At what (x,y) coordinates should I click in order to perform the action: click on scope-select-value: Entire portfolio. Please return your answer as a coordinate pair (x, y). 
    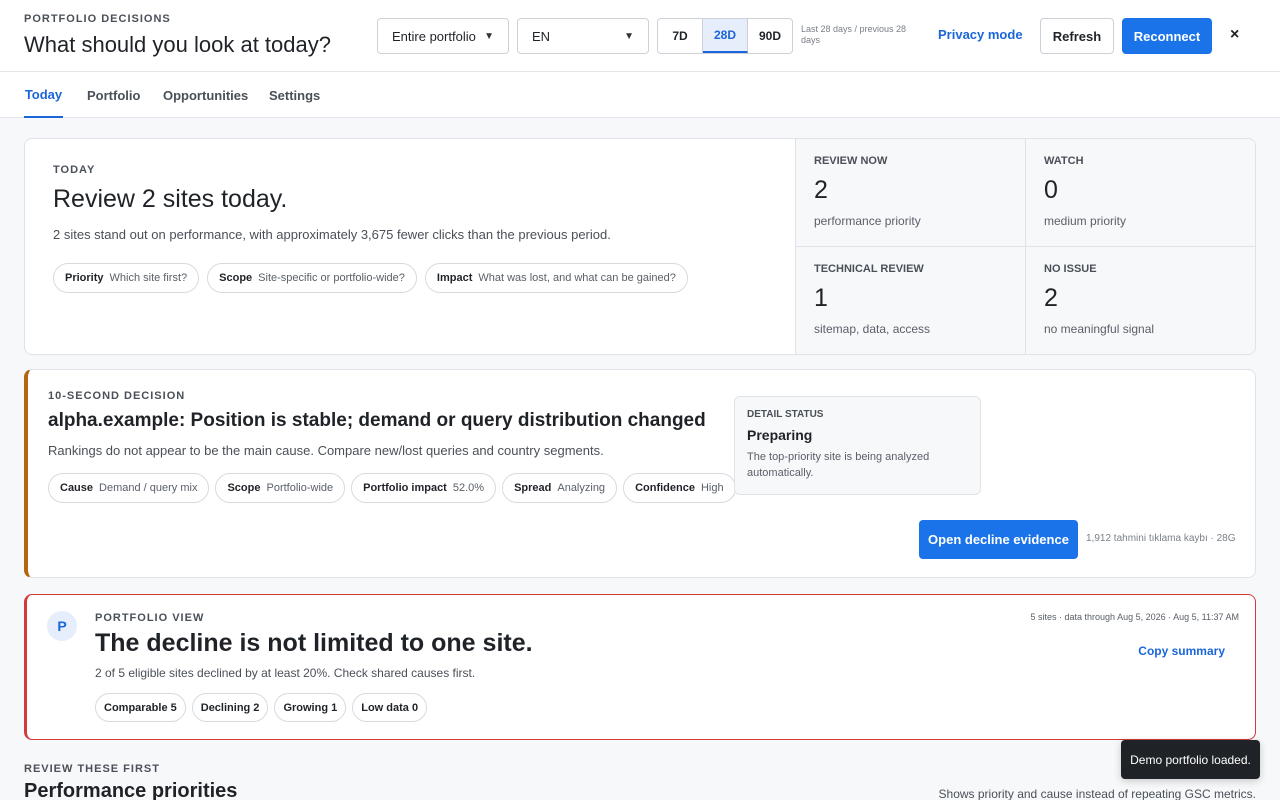
    Looking at the image, I should click on (434, 36).